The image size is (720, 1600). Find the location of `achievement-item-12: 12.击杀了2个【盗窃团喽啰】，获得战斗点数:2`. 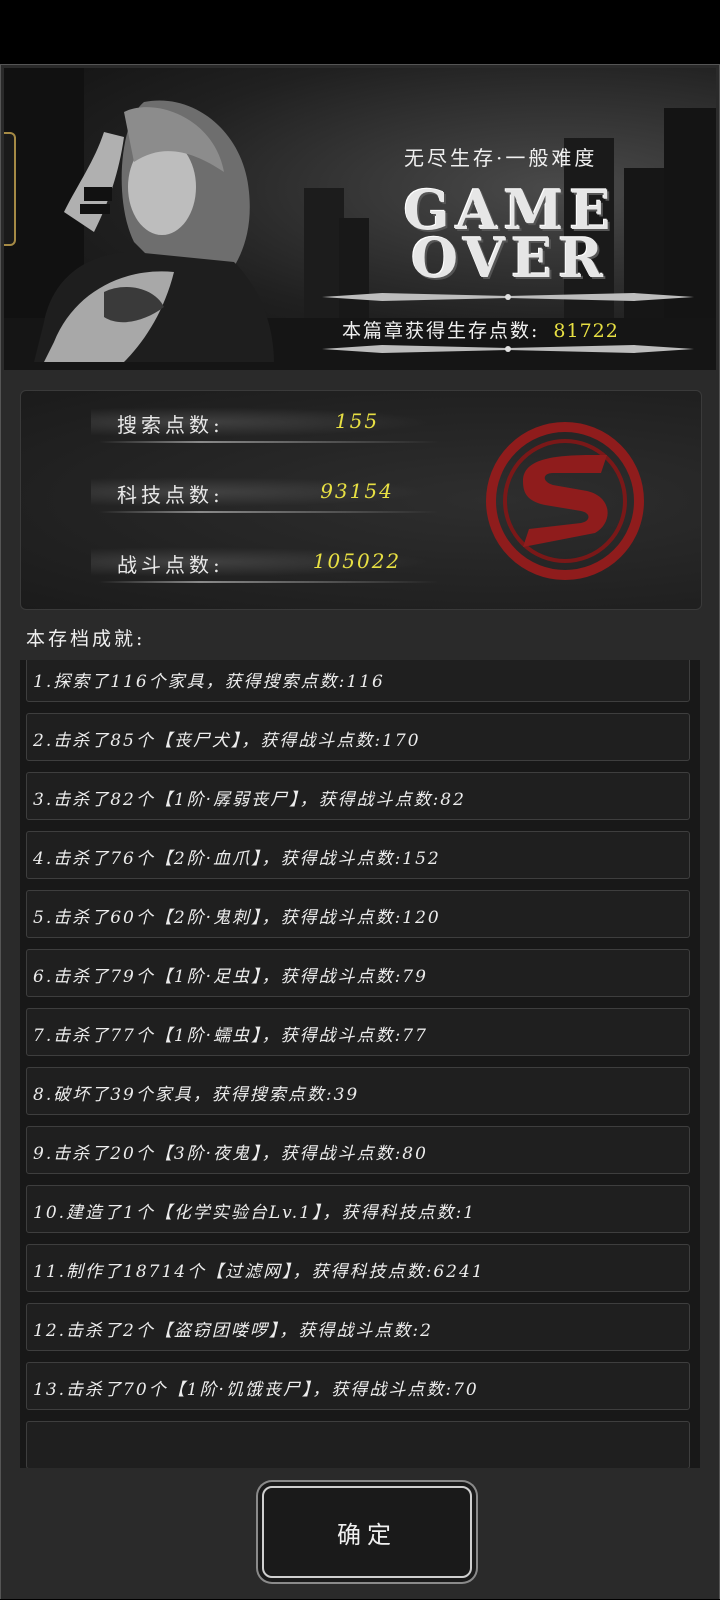

achievement-item-12: 12.击杀了2个【盗窃团喽啰】，获得战斗点数:2 is located at coordinates (358, 1327).